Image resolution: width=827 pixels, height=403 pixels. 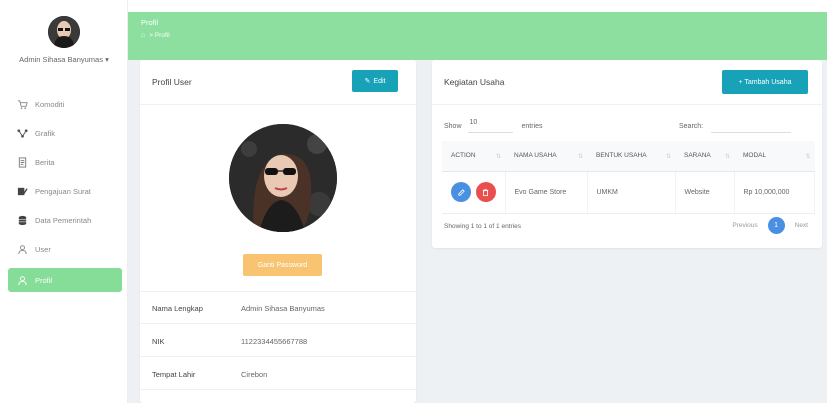 I want to click on user-name: Admin Sihasa Banyumas, so click(x=61, y=59).